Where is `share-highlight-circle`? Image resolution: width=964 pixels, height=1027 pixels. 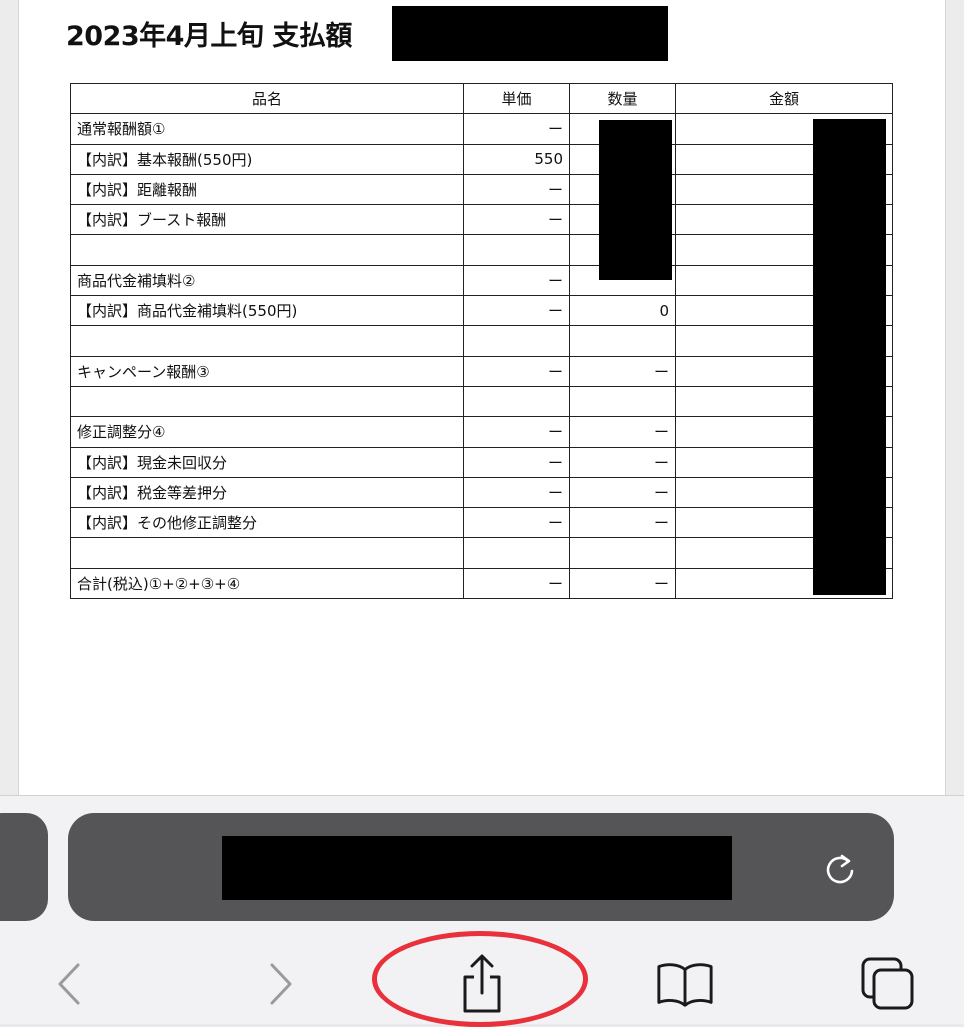 share-highlight-circle is located at coordinates (480, 979).